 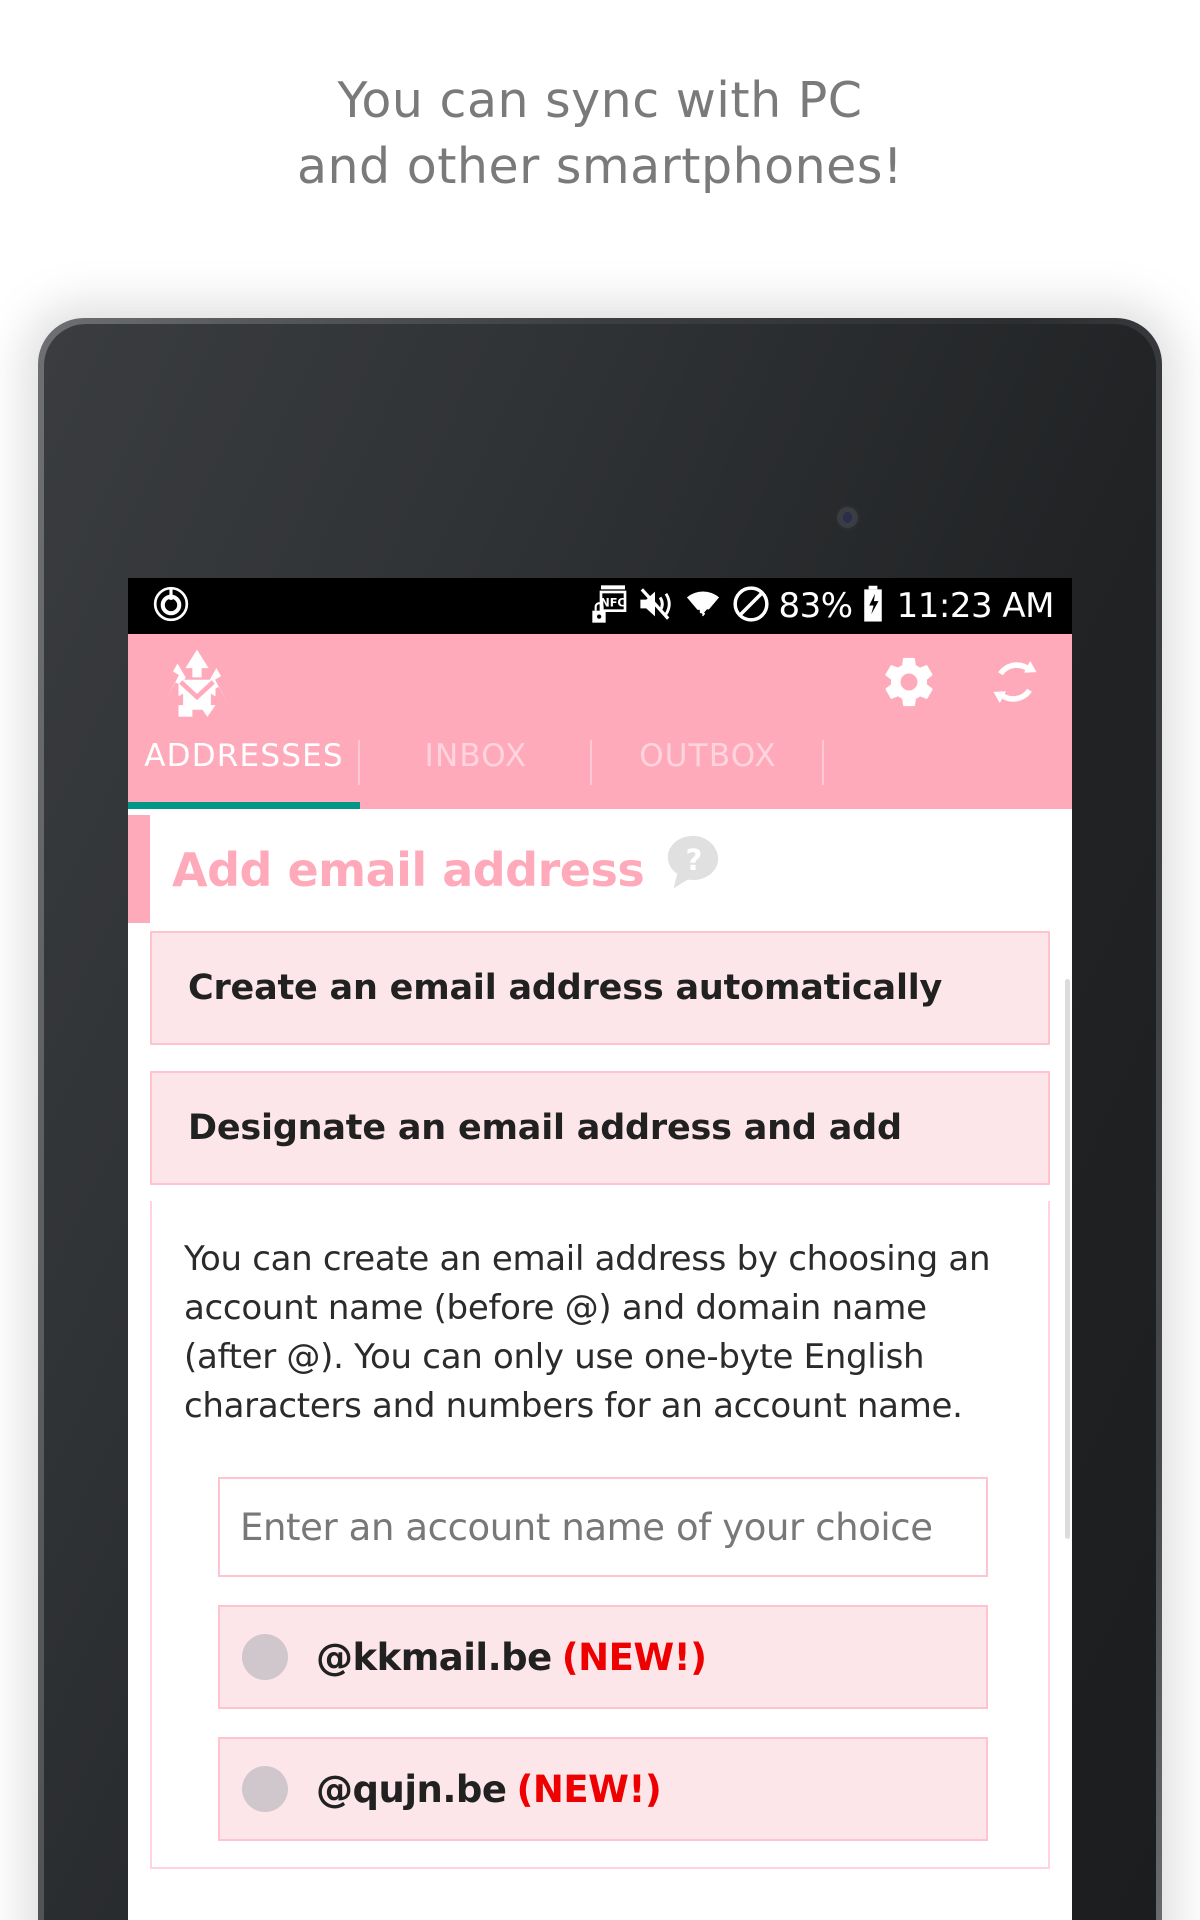 What do you see at coordinates (847, 517) in the screenshot?
I see `front-camera-icon` at bounding box center [847, 517].